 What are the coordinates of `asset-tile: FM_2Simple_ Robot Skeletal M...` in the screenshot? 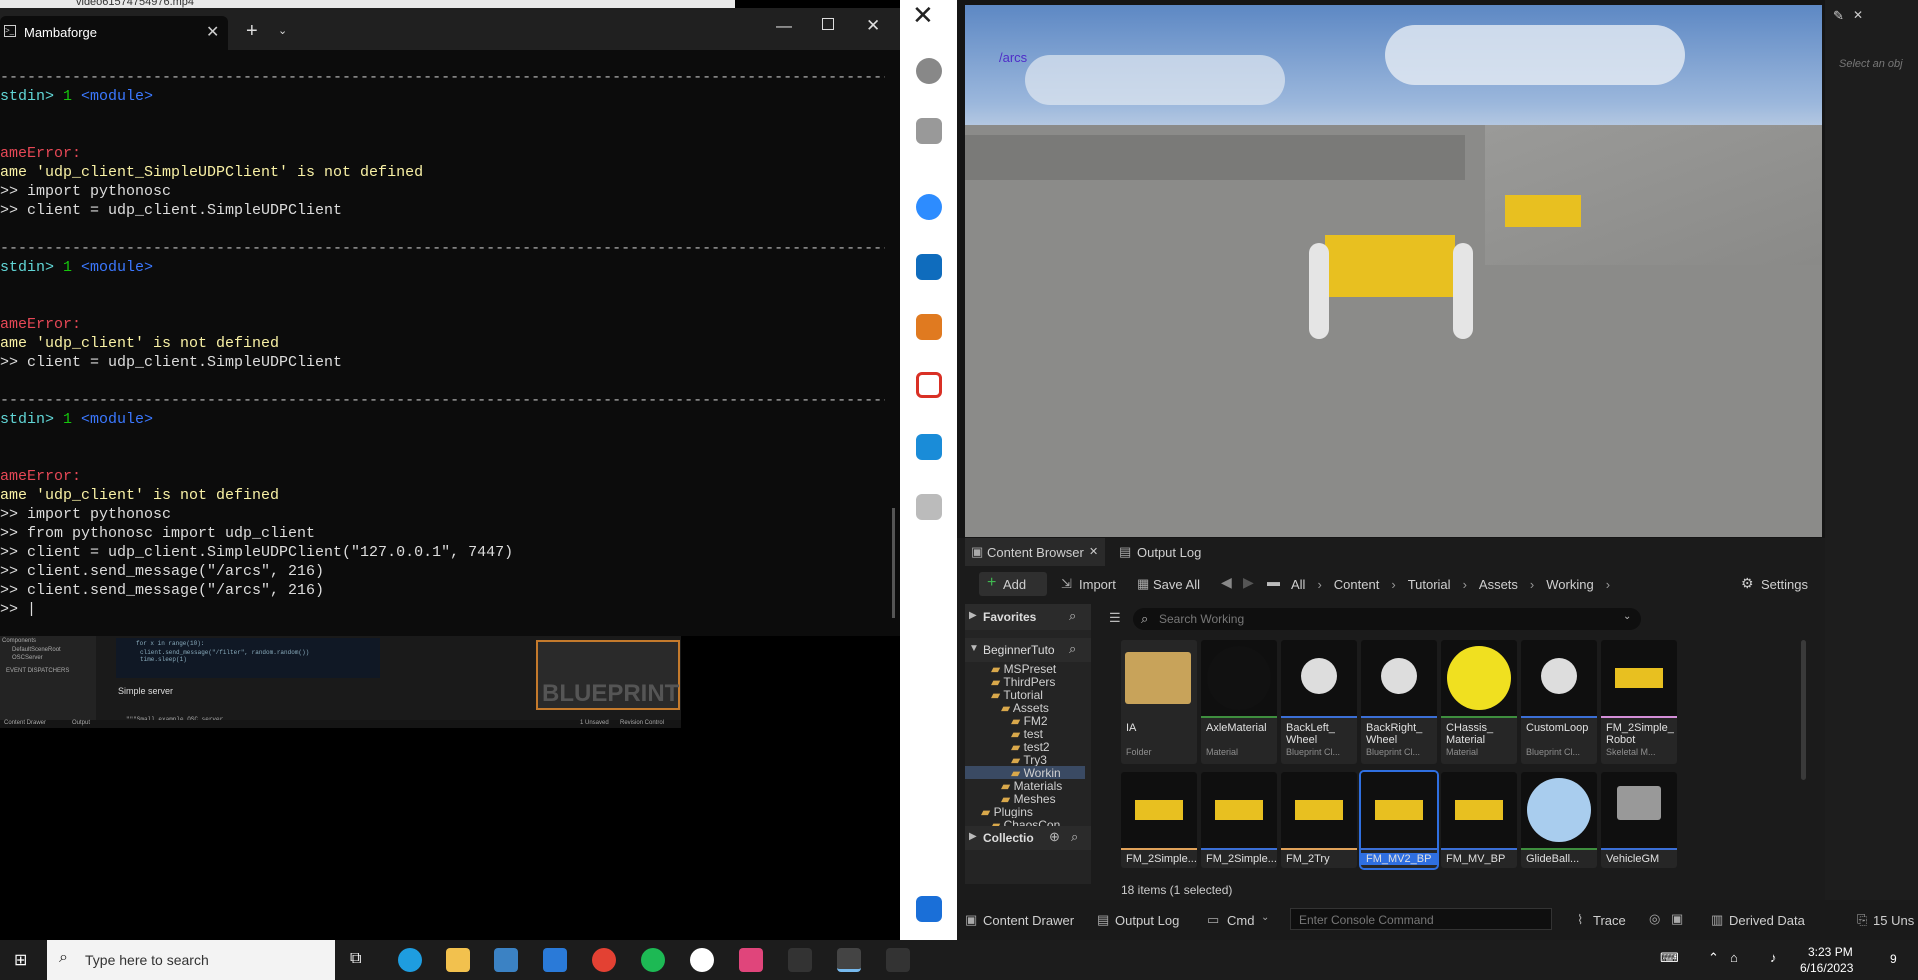 It's located at (1639, 702).